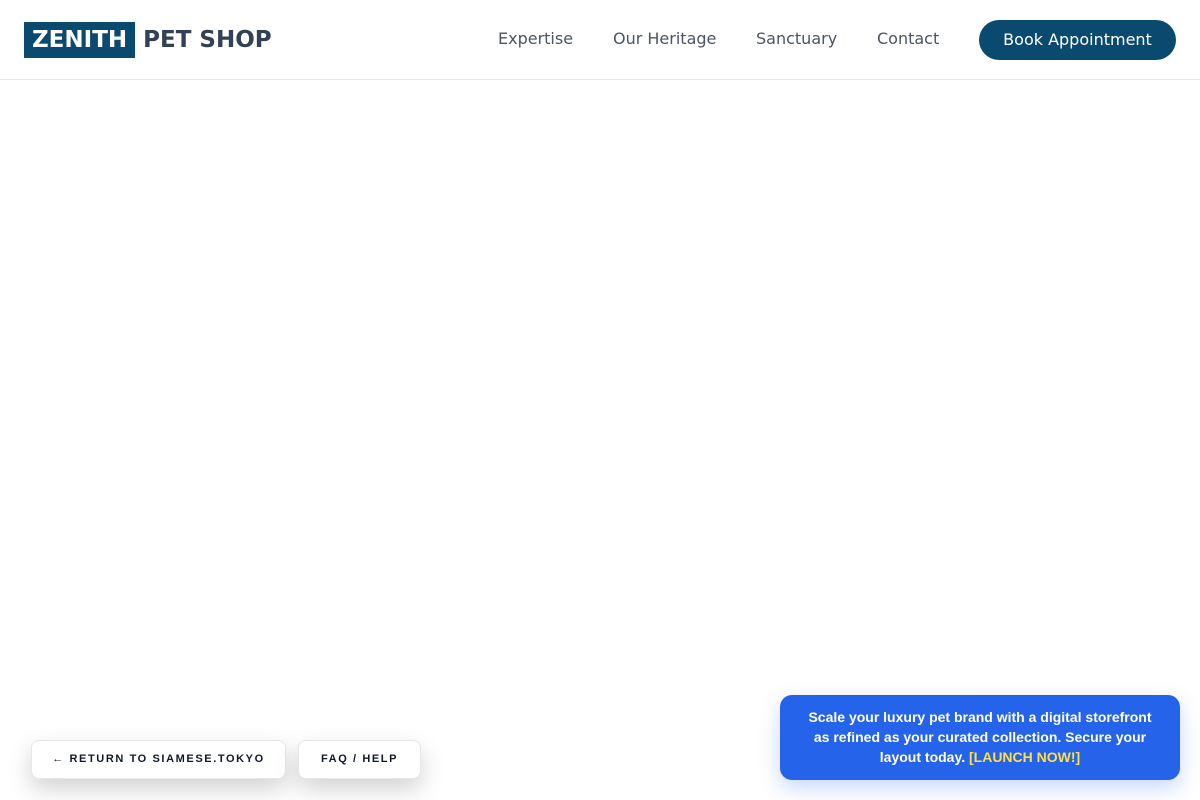 The image size is (1200, 800). I want to click on book-appointment-button: Book Appointment, so click(1077, 40).